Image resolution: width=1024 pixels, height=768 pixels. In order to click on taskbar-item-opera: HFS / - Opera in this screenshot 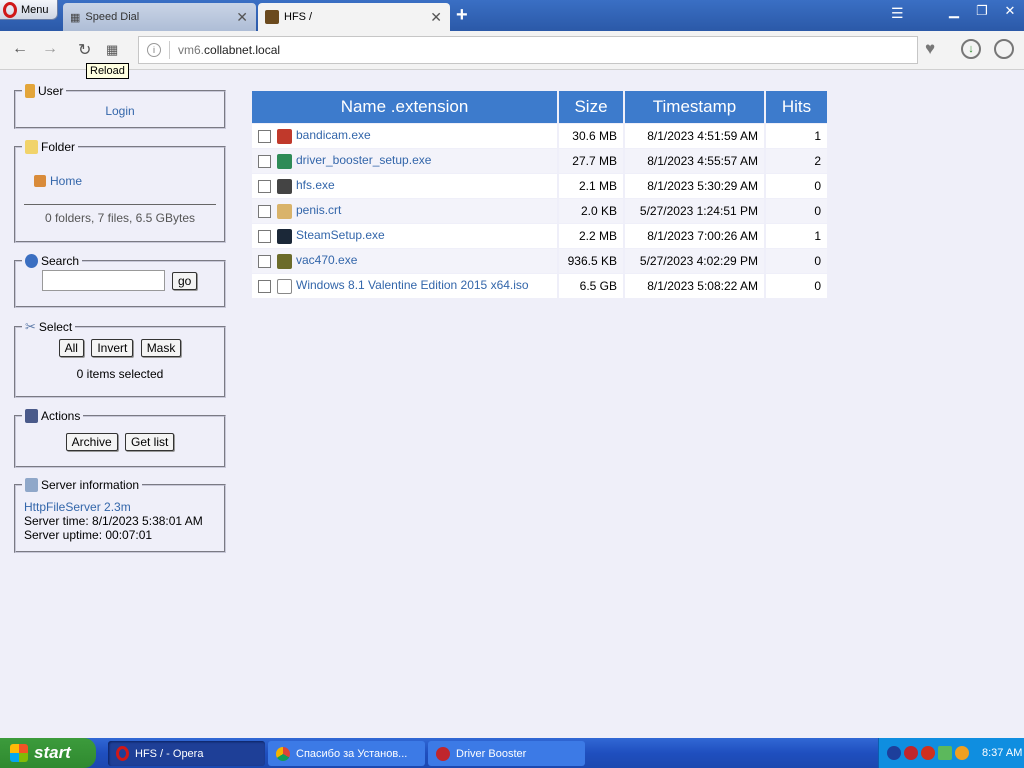, I will do `click(186, 753)`.